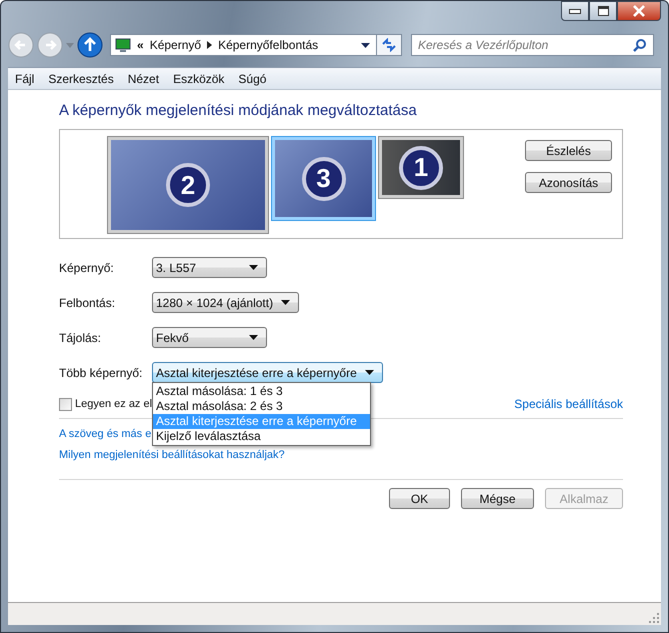 This screenshot has height=633, width=669. What do you see at coordinates (568, 404) in the screenshot?
I see `advanced-settings-link: Speciális beállítások` at bounding box center [568, 404].